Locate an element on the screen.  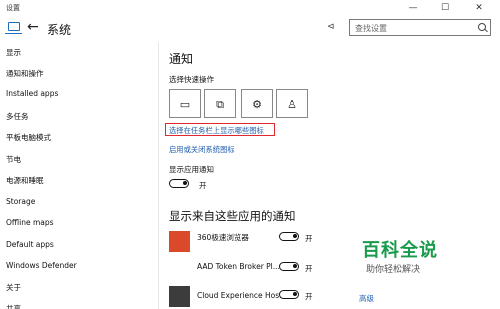
connect-icon: ⧉ is located at coordinates (220, 104).